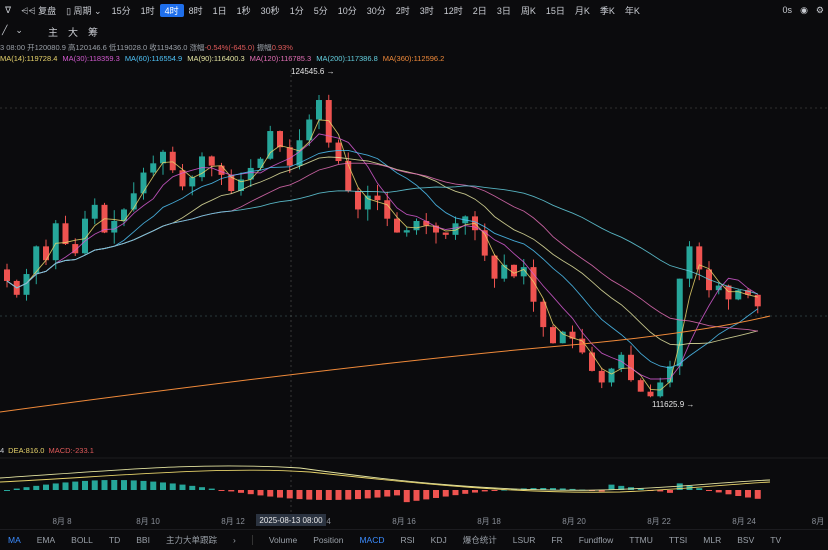  Describe the element at coordinates (574, 521) in the screenshot. I see `x-axis-label: 8月 20` at that location.